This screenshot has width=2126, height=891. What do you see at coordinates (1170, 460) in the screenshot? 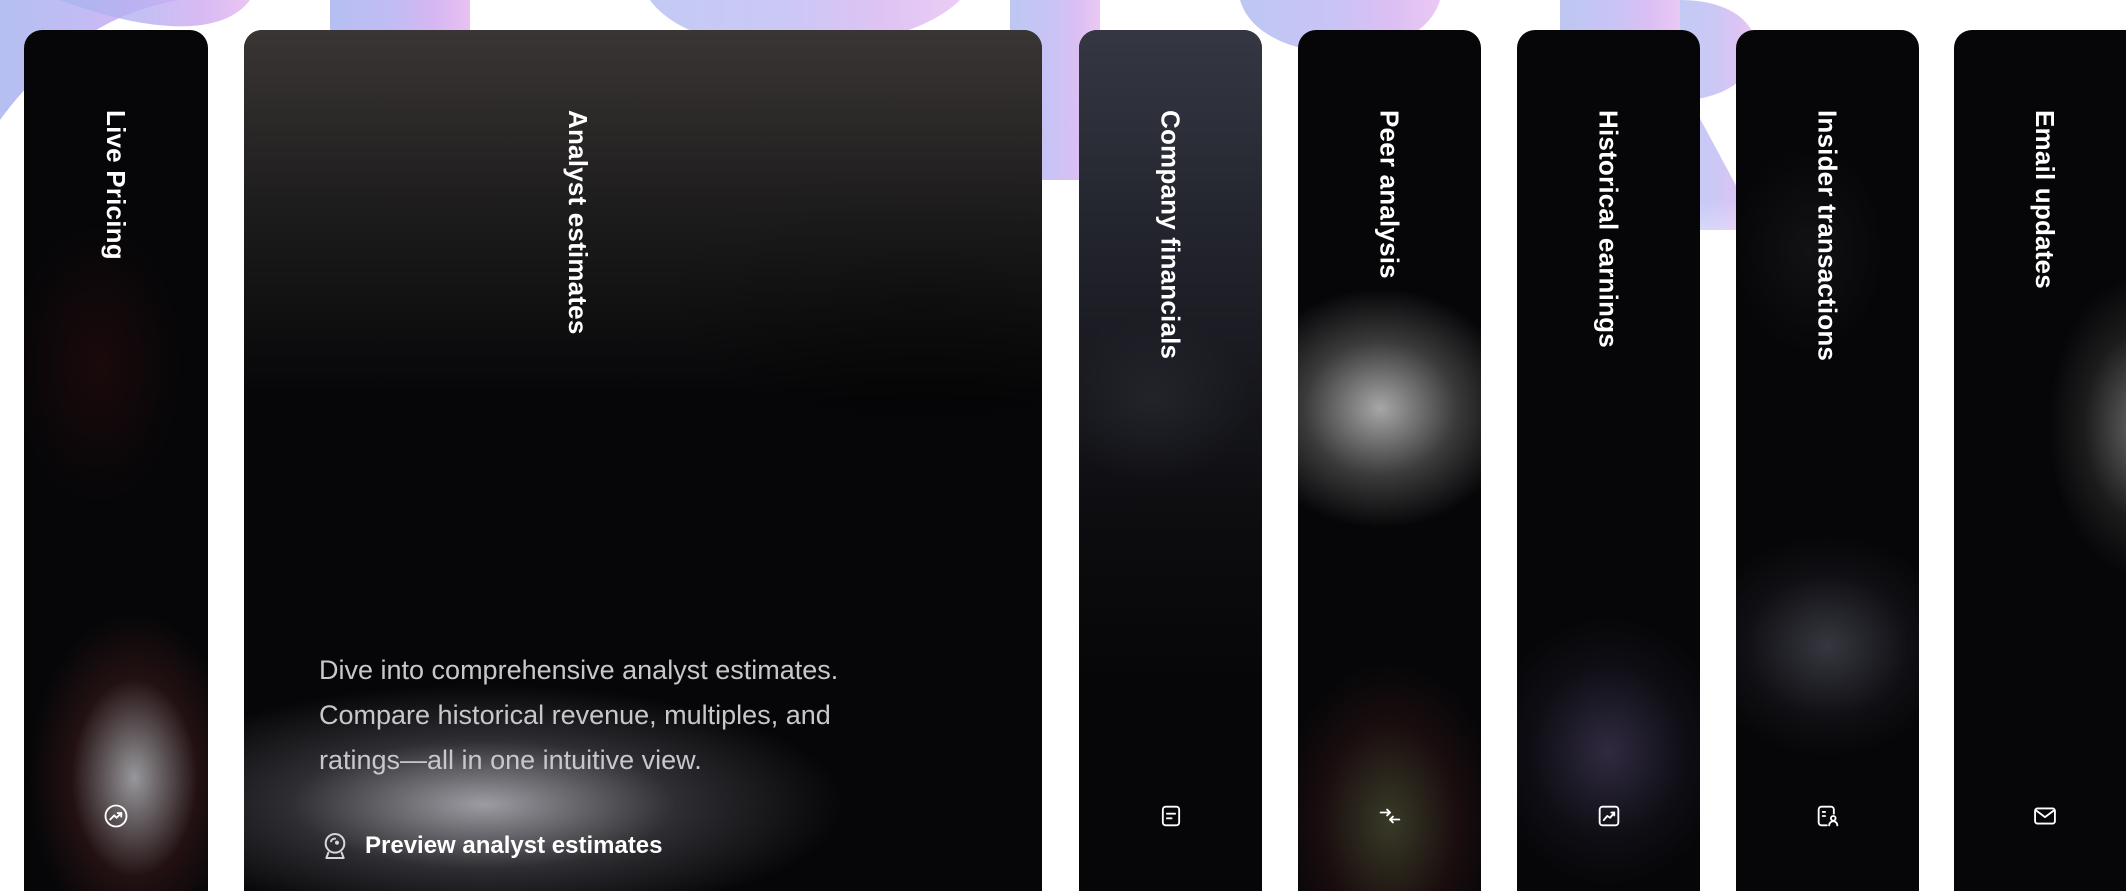
I see `card-company-financials: Company financials` at bounding box center [1170, 460].